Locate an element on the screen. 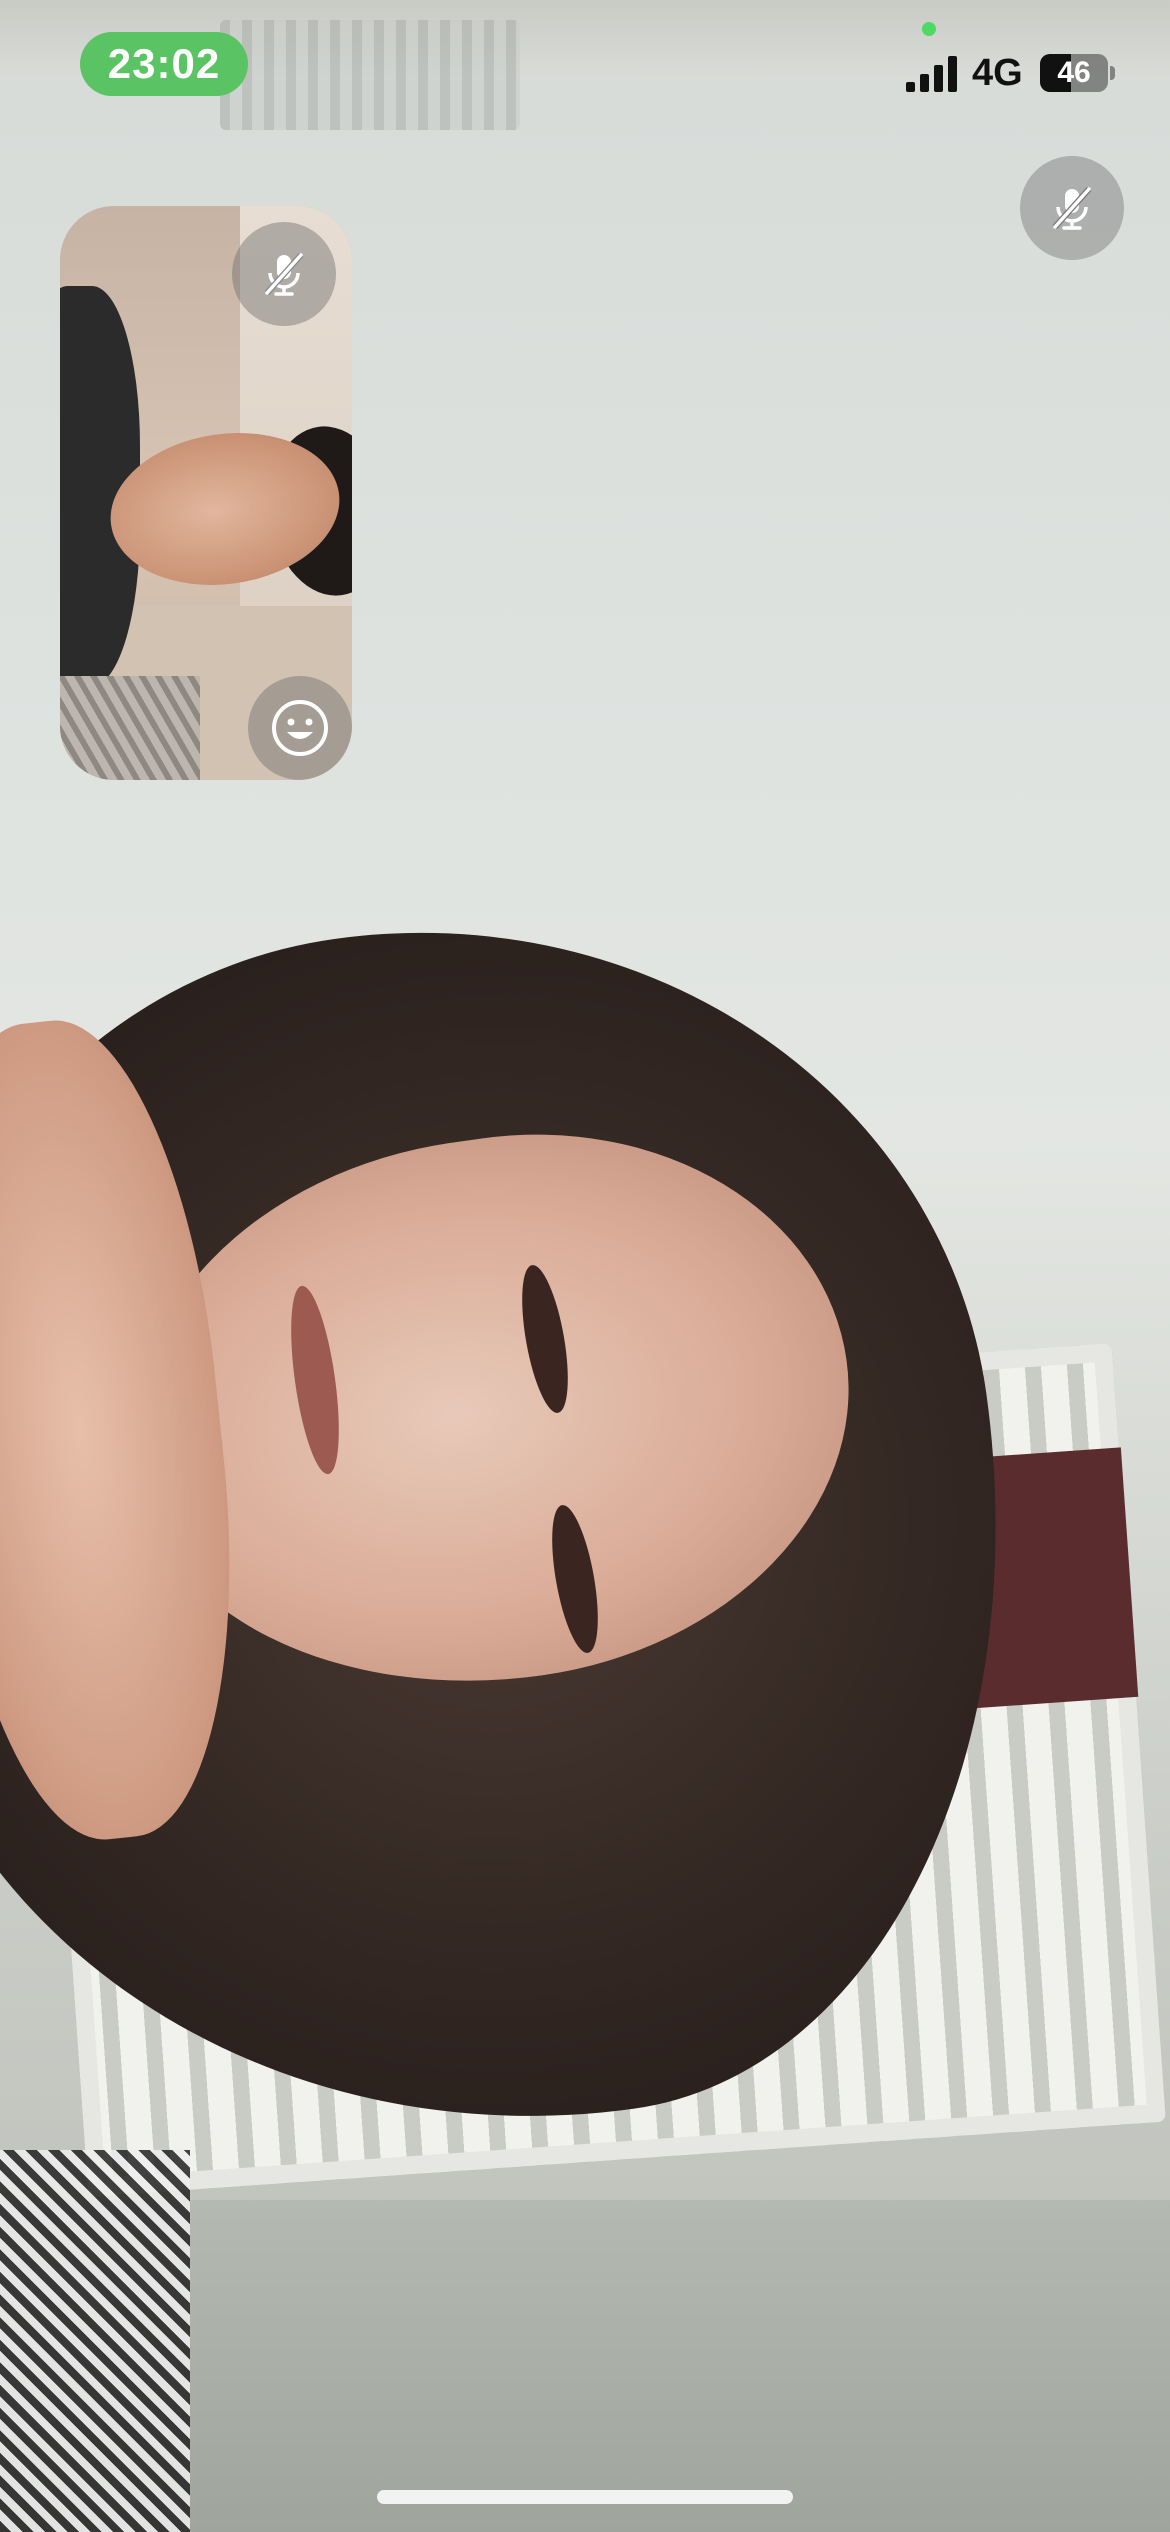 This screenshot has width=1170, height=2532. status-bar: 23:02 4G 46 is located at coordinates (585, 70).